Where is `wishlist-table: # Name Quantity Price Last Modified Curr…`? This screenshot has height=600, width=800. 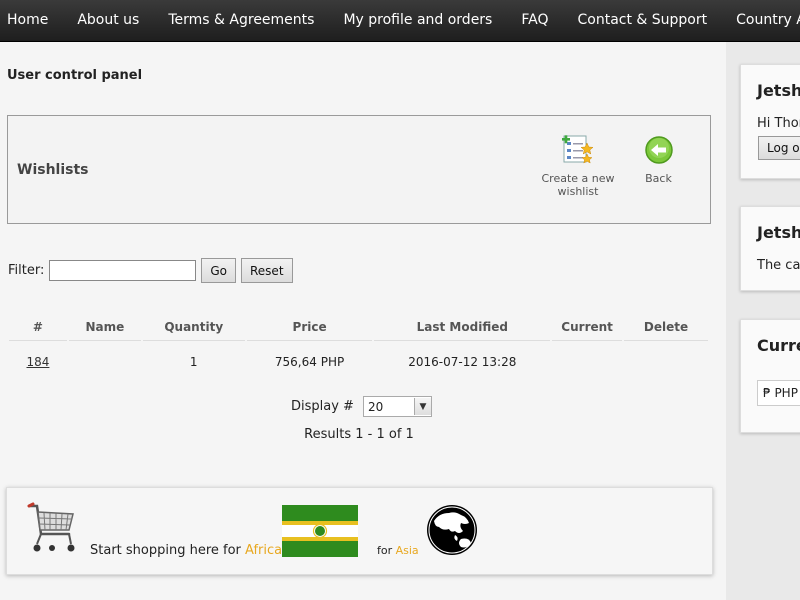
wishlist-table: # Name Quantity Price Last Modified Curr… is located at coordinates (358, 348).